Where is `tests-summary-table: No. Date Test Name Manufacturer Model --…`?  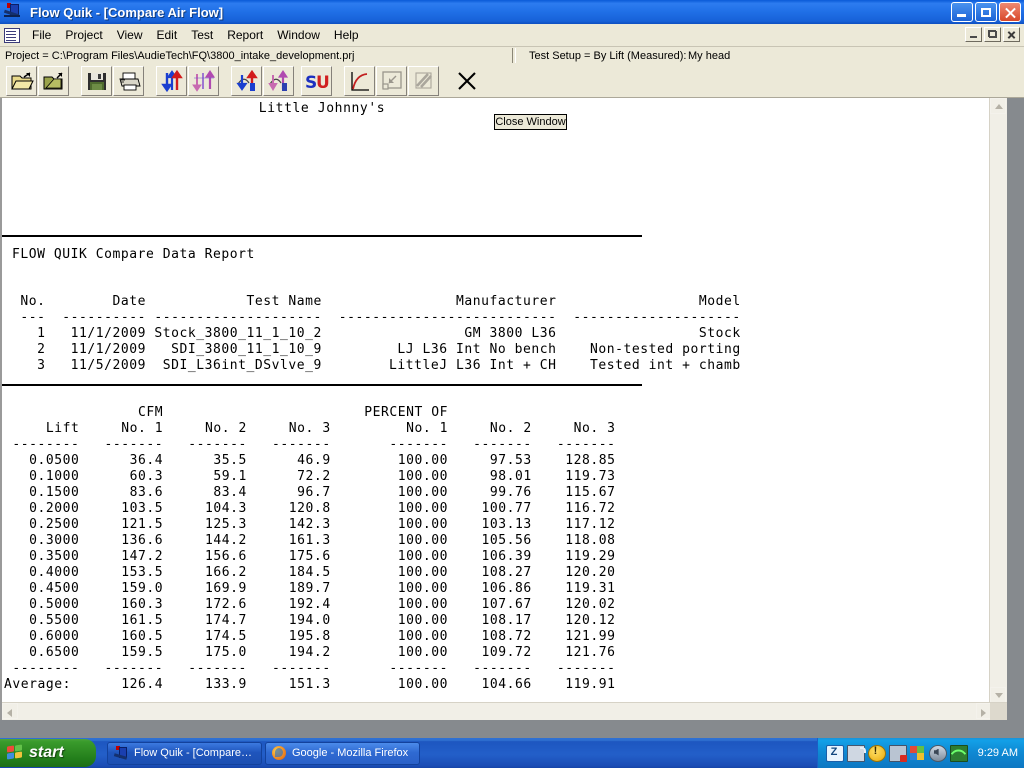 tests-summary-table: No. Date Test Name Manufacturer Model --… is located at coordinates (380, 333).